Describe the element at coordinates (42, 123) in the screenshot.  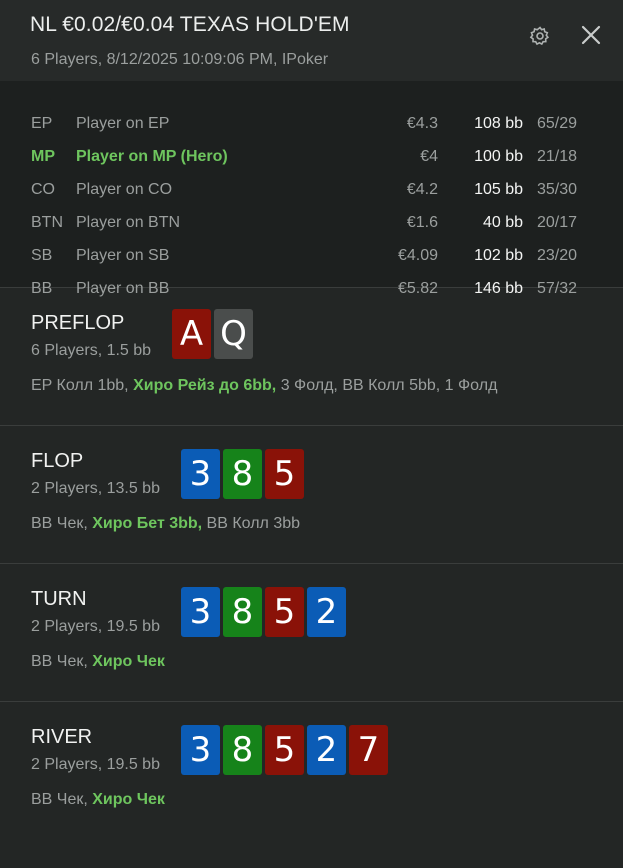
I see `player-position: EP` at that location.